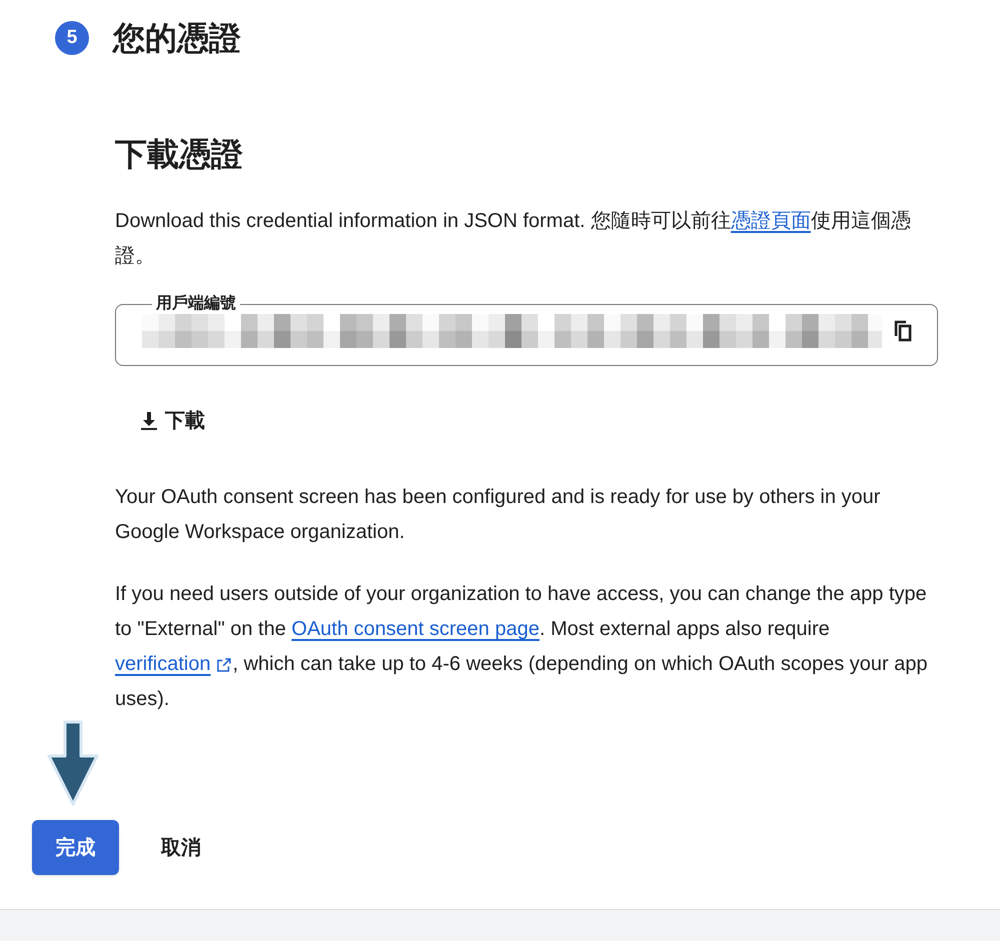  What do you see at coordinates (181, 847) in the screenshot?
I see `cancel-button: 取消` at bounding box center [181, 847].